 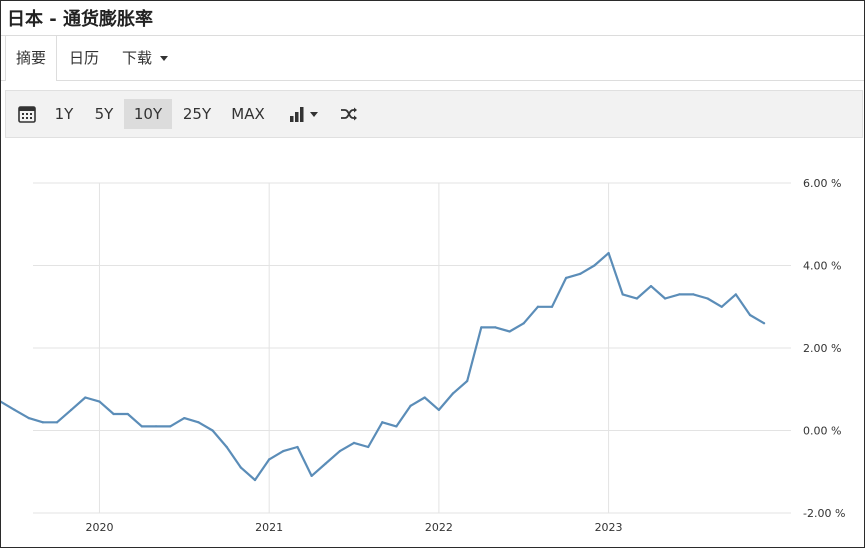 I want to click on title-bar: 日本 - 通货膨胀率, so click(x=432, y=18).